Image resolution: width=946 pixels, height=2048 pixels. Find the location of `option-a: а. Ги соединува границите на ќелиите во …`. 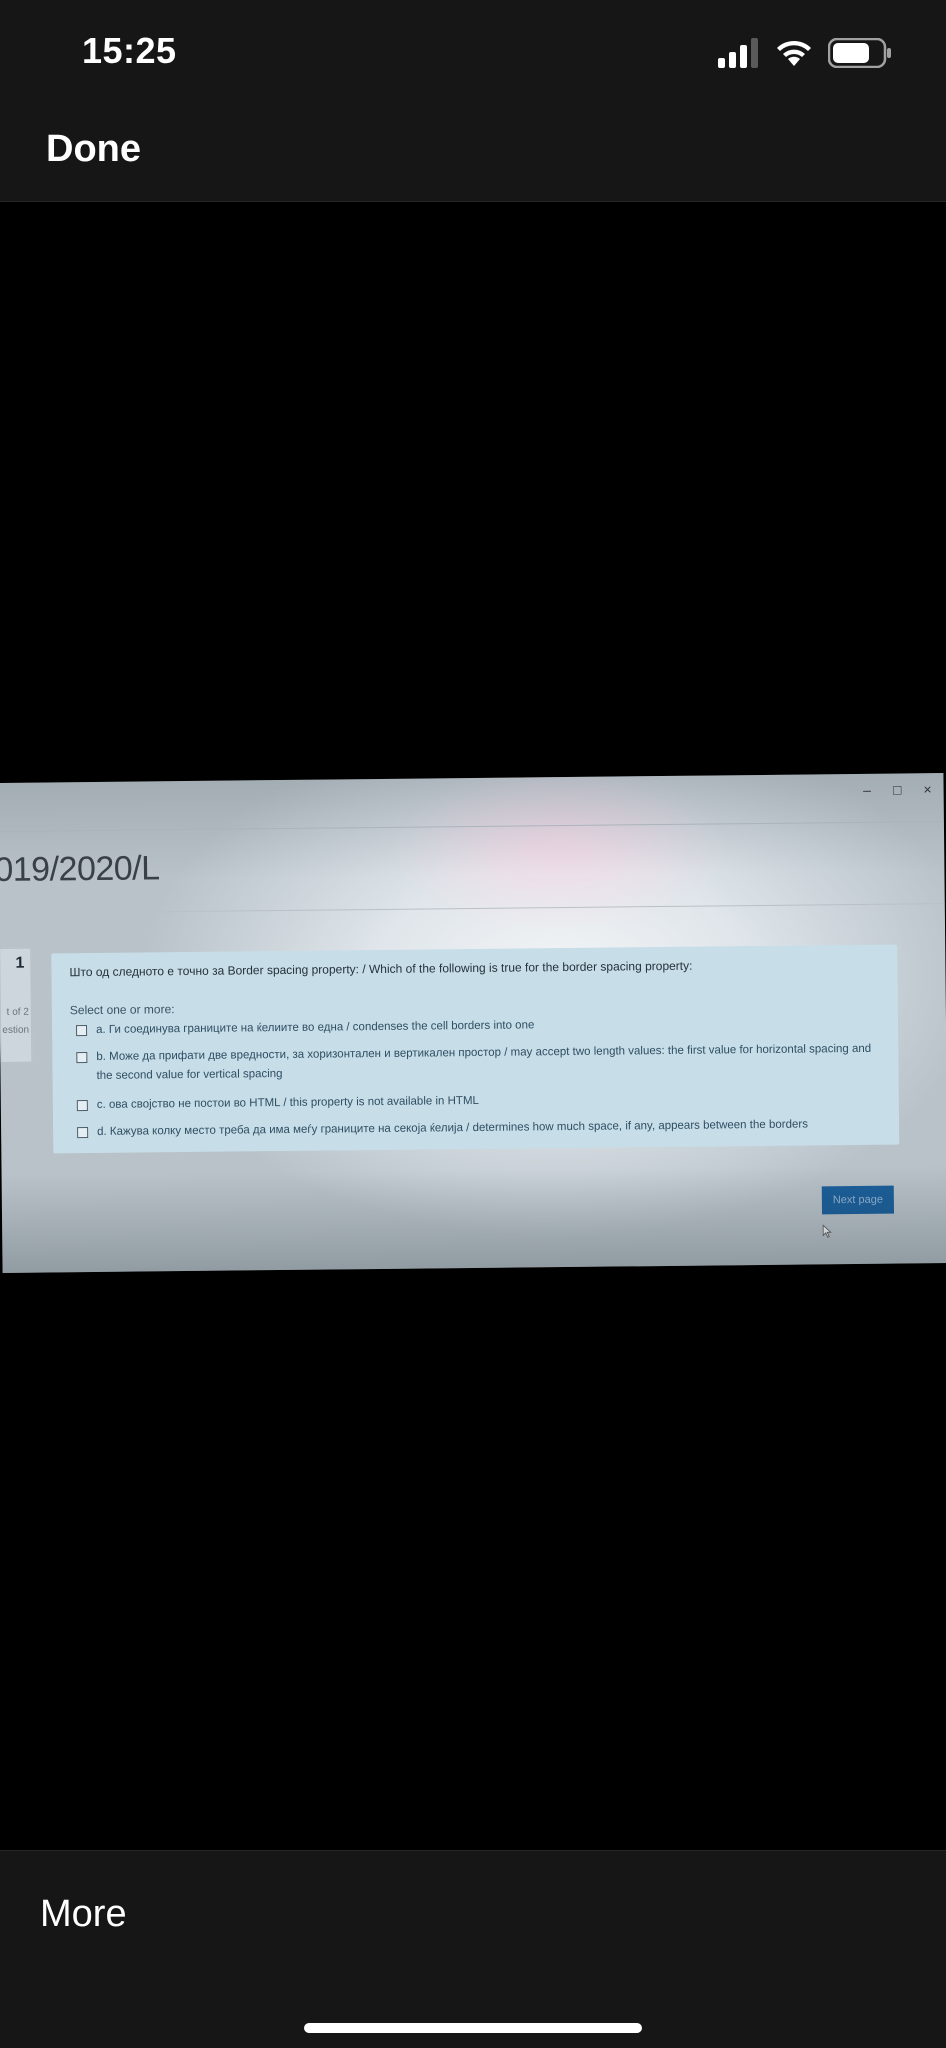

option-a: а. Ги соединува границите на ќелиите во … is located at coordinates (482, 1027).